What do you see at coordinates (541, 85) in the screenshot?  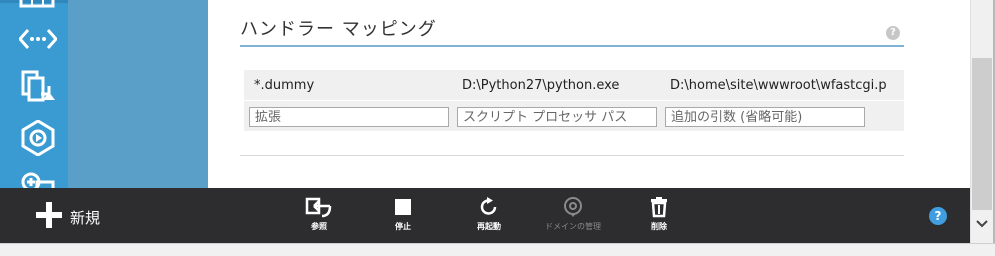 I see `processor-path-cell: D:\Python27\python.exe` at bounding box center [541, 85].